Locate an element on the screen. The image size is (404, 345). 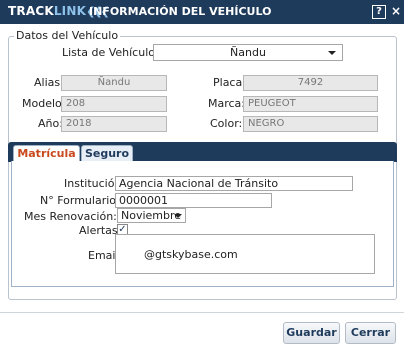
logo-link-text: LINK is located at coordinates (70, 11).